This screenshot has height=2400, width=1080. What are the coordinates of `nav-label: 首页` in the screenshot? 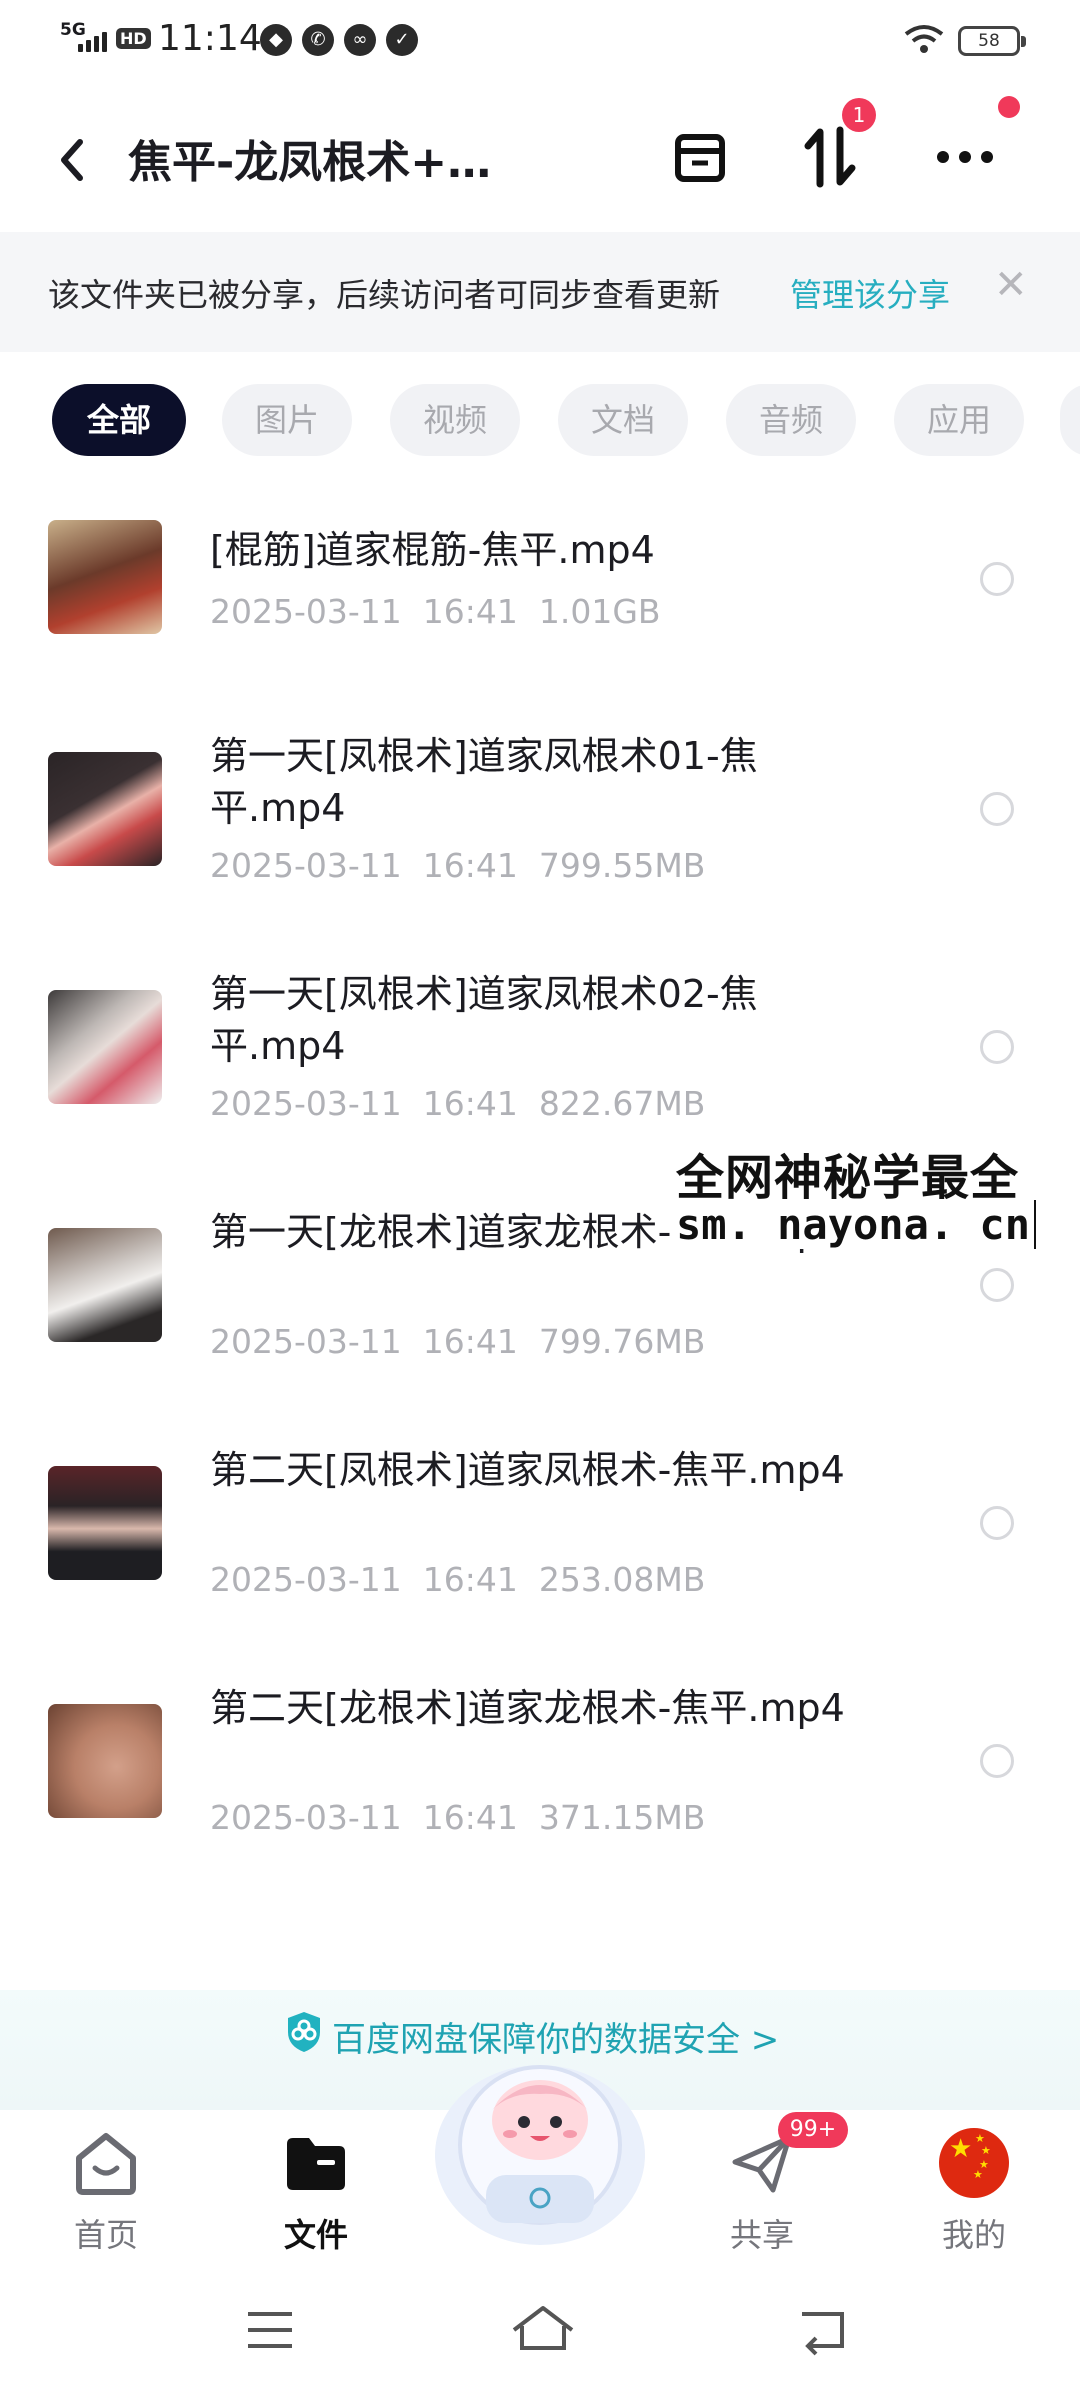 It's located at (105, 2235).